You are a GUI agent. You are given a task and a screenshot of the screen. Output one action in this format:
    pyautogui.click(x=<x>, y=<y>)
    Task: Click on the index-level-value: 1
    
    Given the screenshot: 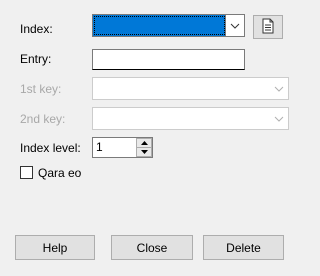 What is the action you would take?
    pyautogui.click(x=99, y=147)
    